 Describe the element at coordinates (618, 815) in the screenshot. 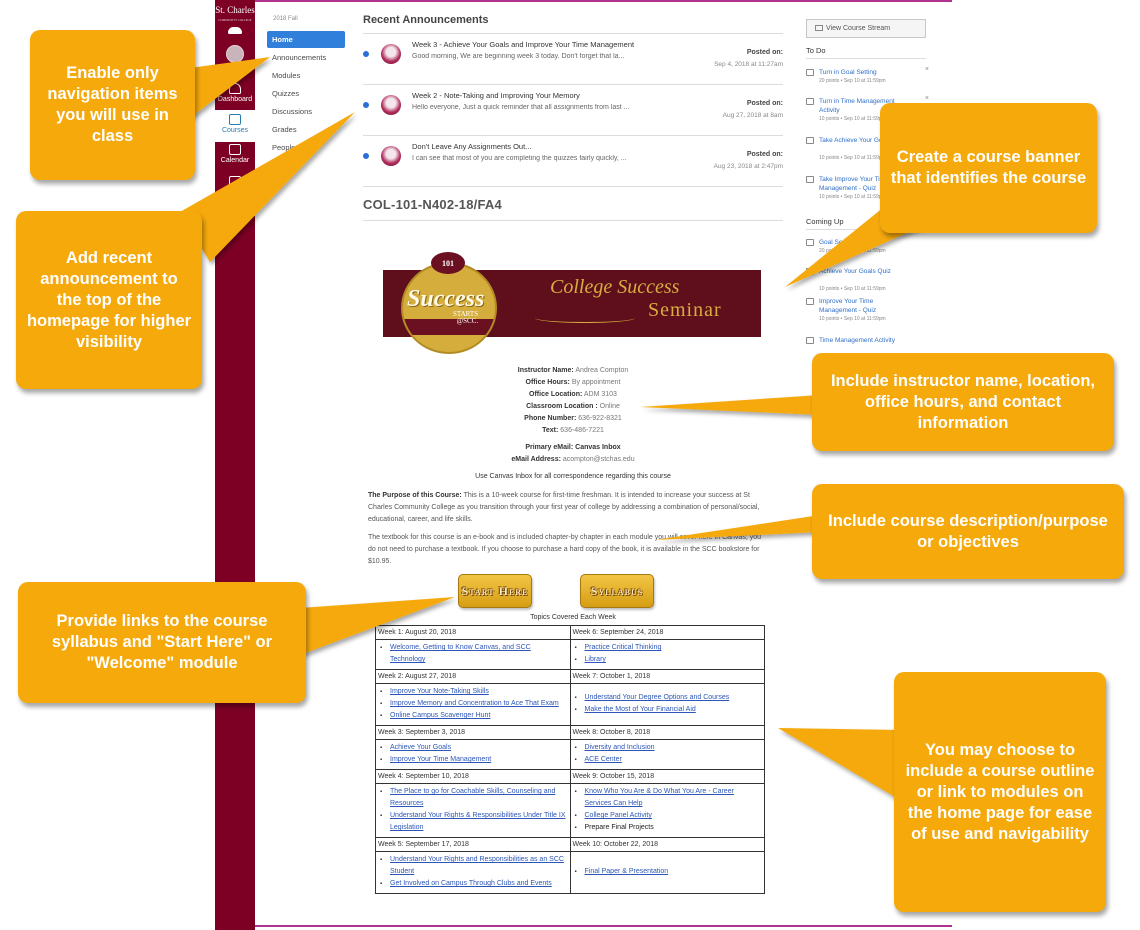

I see `topic-link: College Panel Activity` at that location.